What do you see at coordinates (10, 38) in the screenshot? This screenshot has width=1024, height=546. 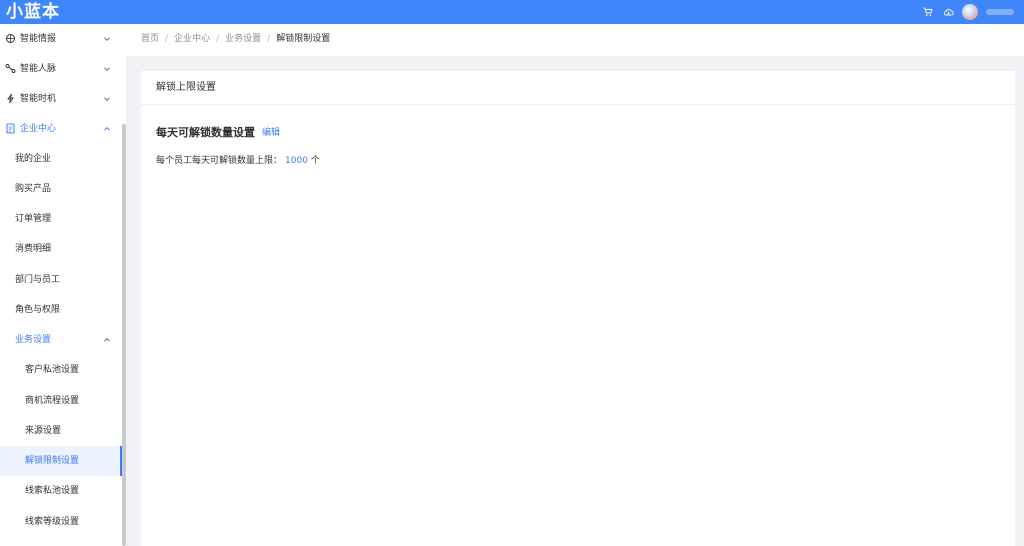 I see `radar-icon` at bounding box center [10, 38].